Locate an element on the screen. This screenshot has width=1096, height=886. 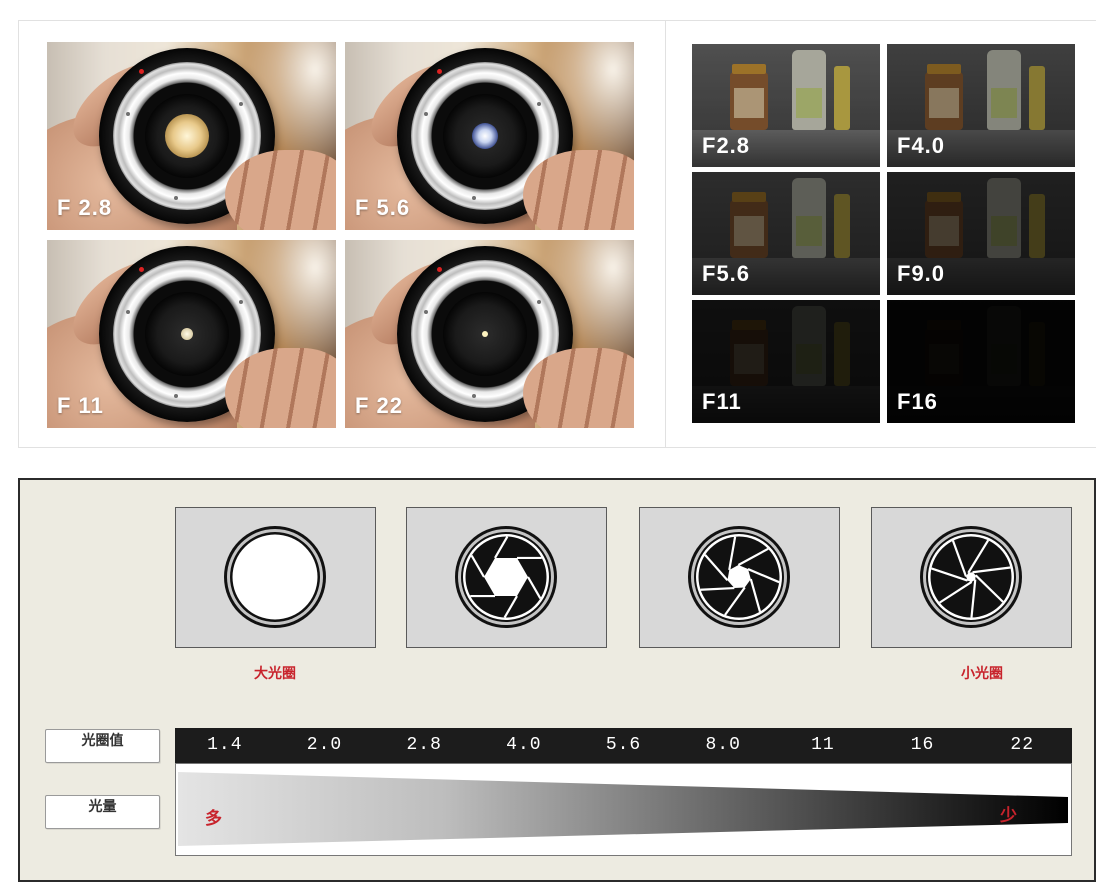
light-row-label: 光量 is located at coordinates (102, 812).